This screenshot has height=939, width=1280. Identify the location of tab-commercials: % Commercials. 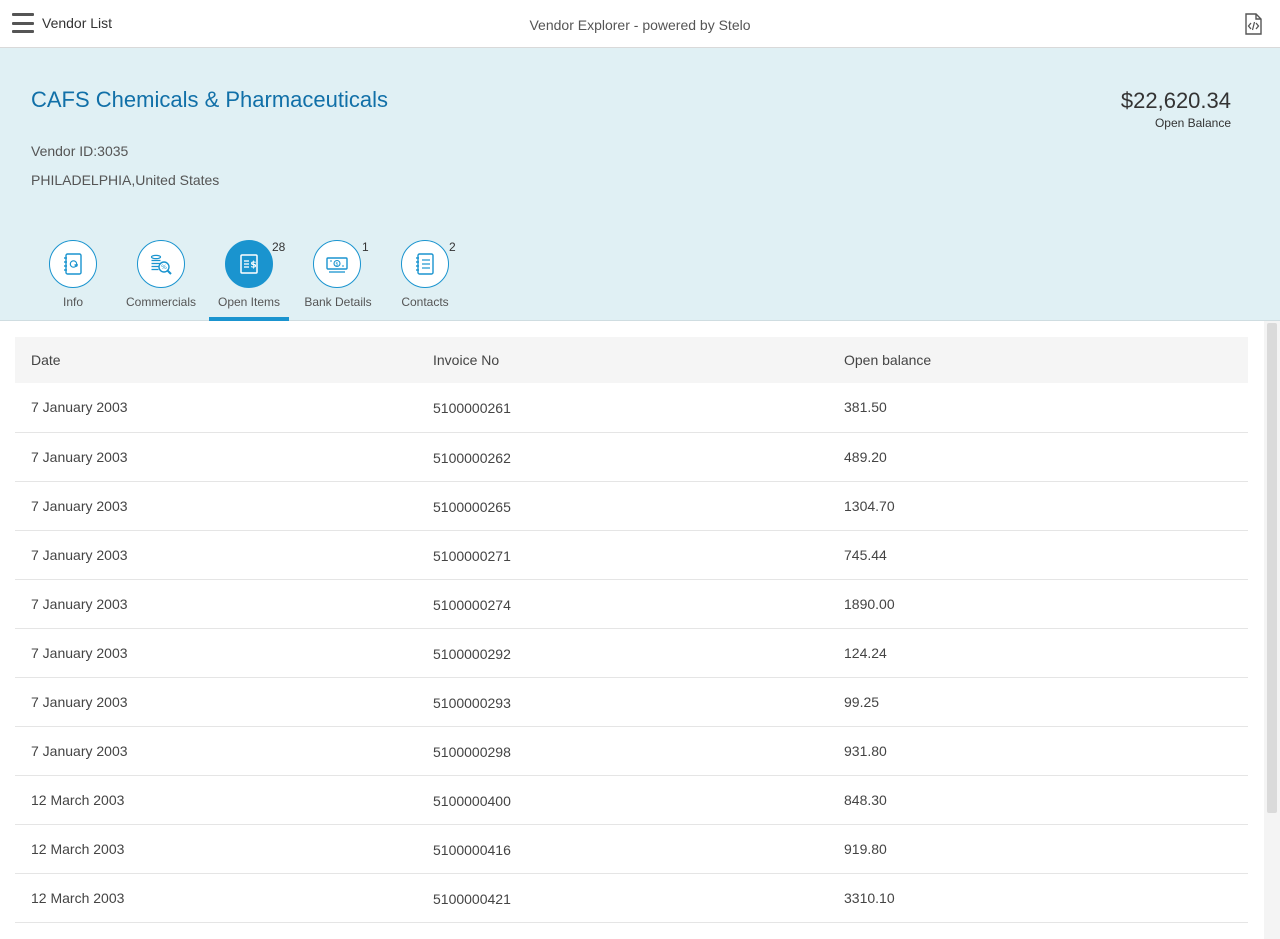
(161, 280).